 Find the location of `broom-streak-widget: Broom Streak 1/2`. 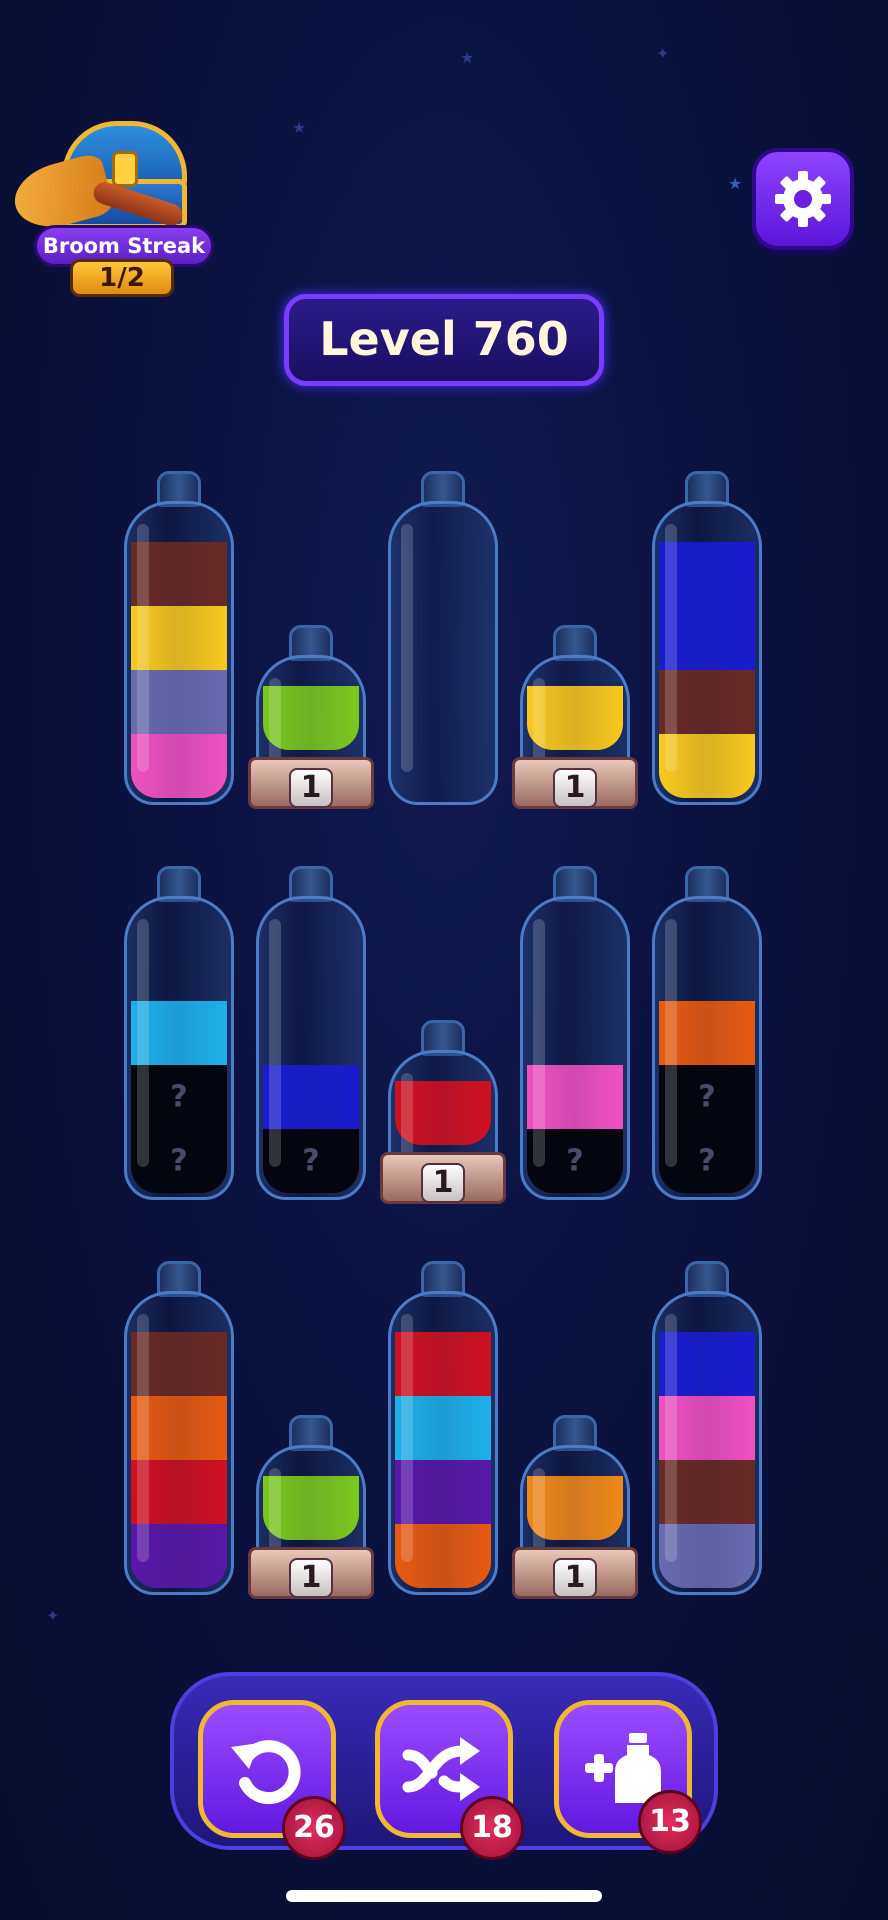

broom-streak-widget: Broom Streak 1/2 is located at coordinates (110, 210).